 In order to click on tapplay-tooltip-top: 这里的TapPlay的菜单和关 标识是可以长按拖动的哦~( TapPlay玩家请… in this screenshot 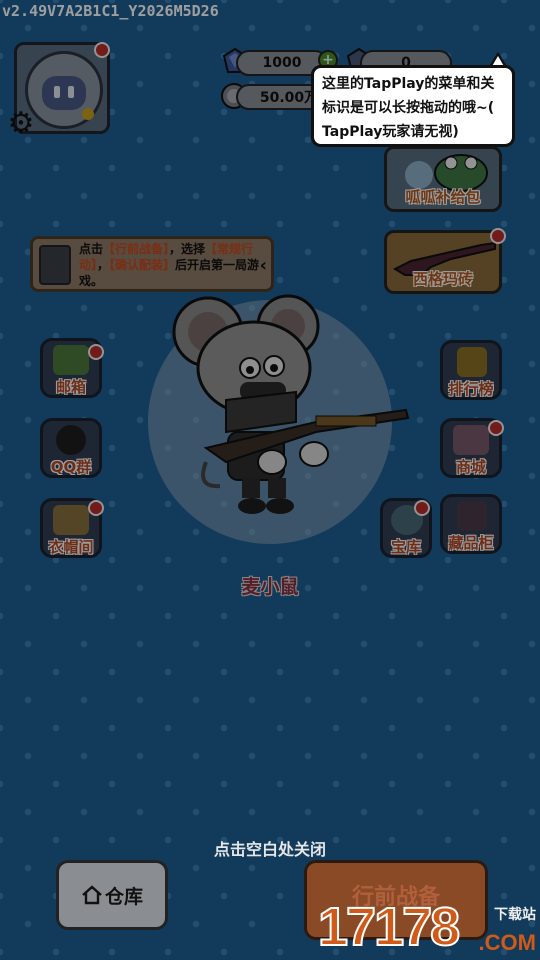, I will do `click(413, 106)`.